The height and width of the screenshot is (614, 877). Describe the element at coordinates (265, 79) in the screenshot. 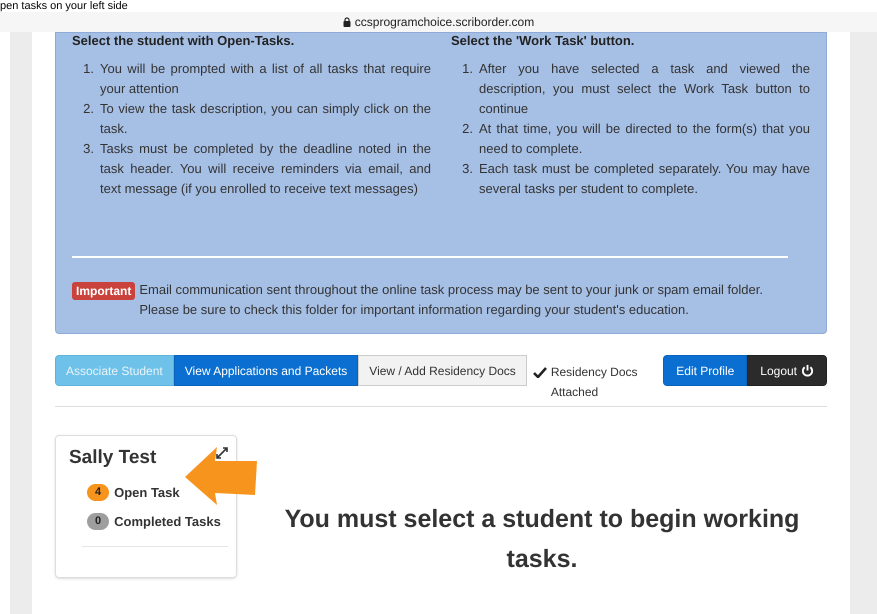

I see `step-text: You will be prompted with a list of all tasks that require your attention` at that location.